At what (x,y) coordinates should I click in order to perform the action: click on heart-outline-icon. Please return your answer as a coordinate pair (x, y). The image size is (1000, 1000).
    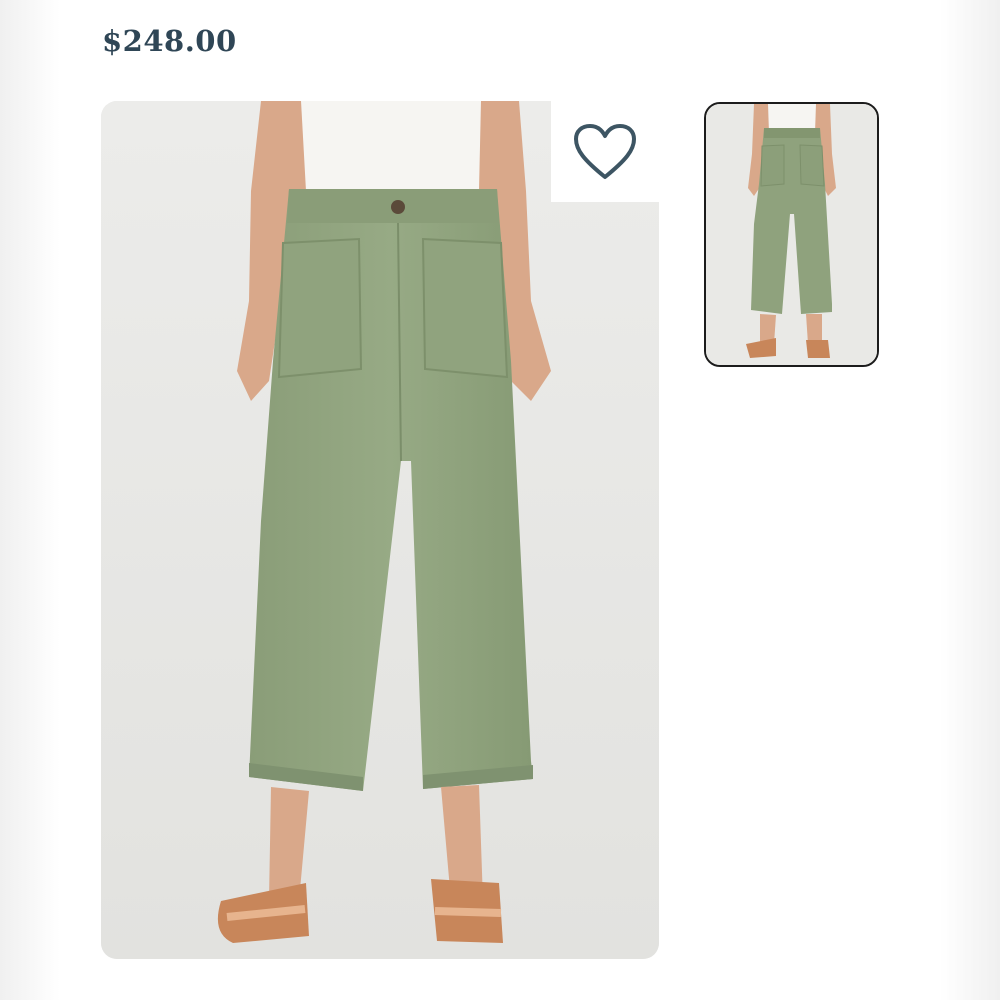
    Looking at the image, I should click on (605, 151).